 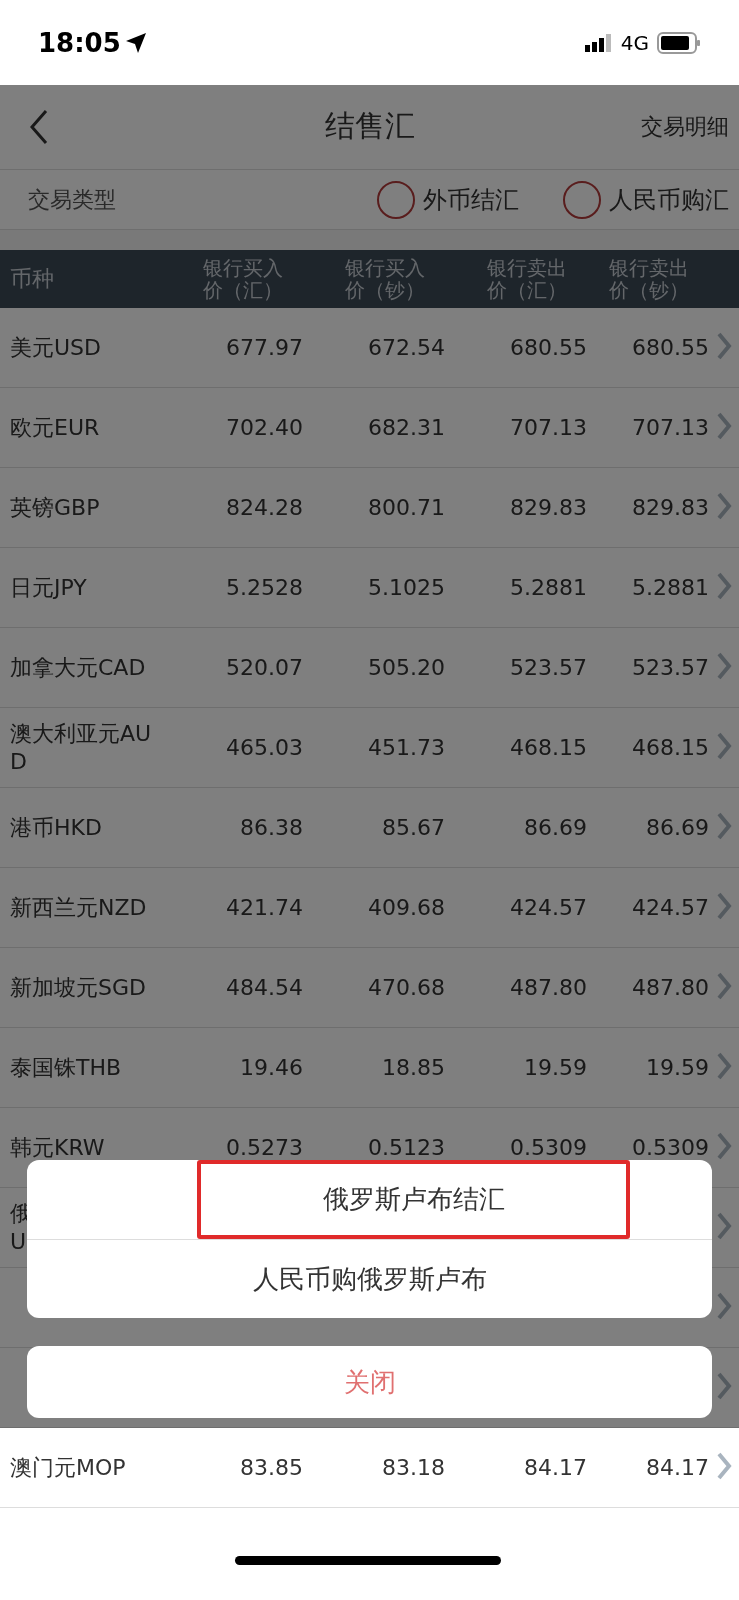 What do you see at coordinates (406, 907) in the screenshot?
I see `rate-cell: 409.68` at bounding box center [406, 907].